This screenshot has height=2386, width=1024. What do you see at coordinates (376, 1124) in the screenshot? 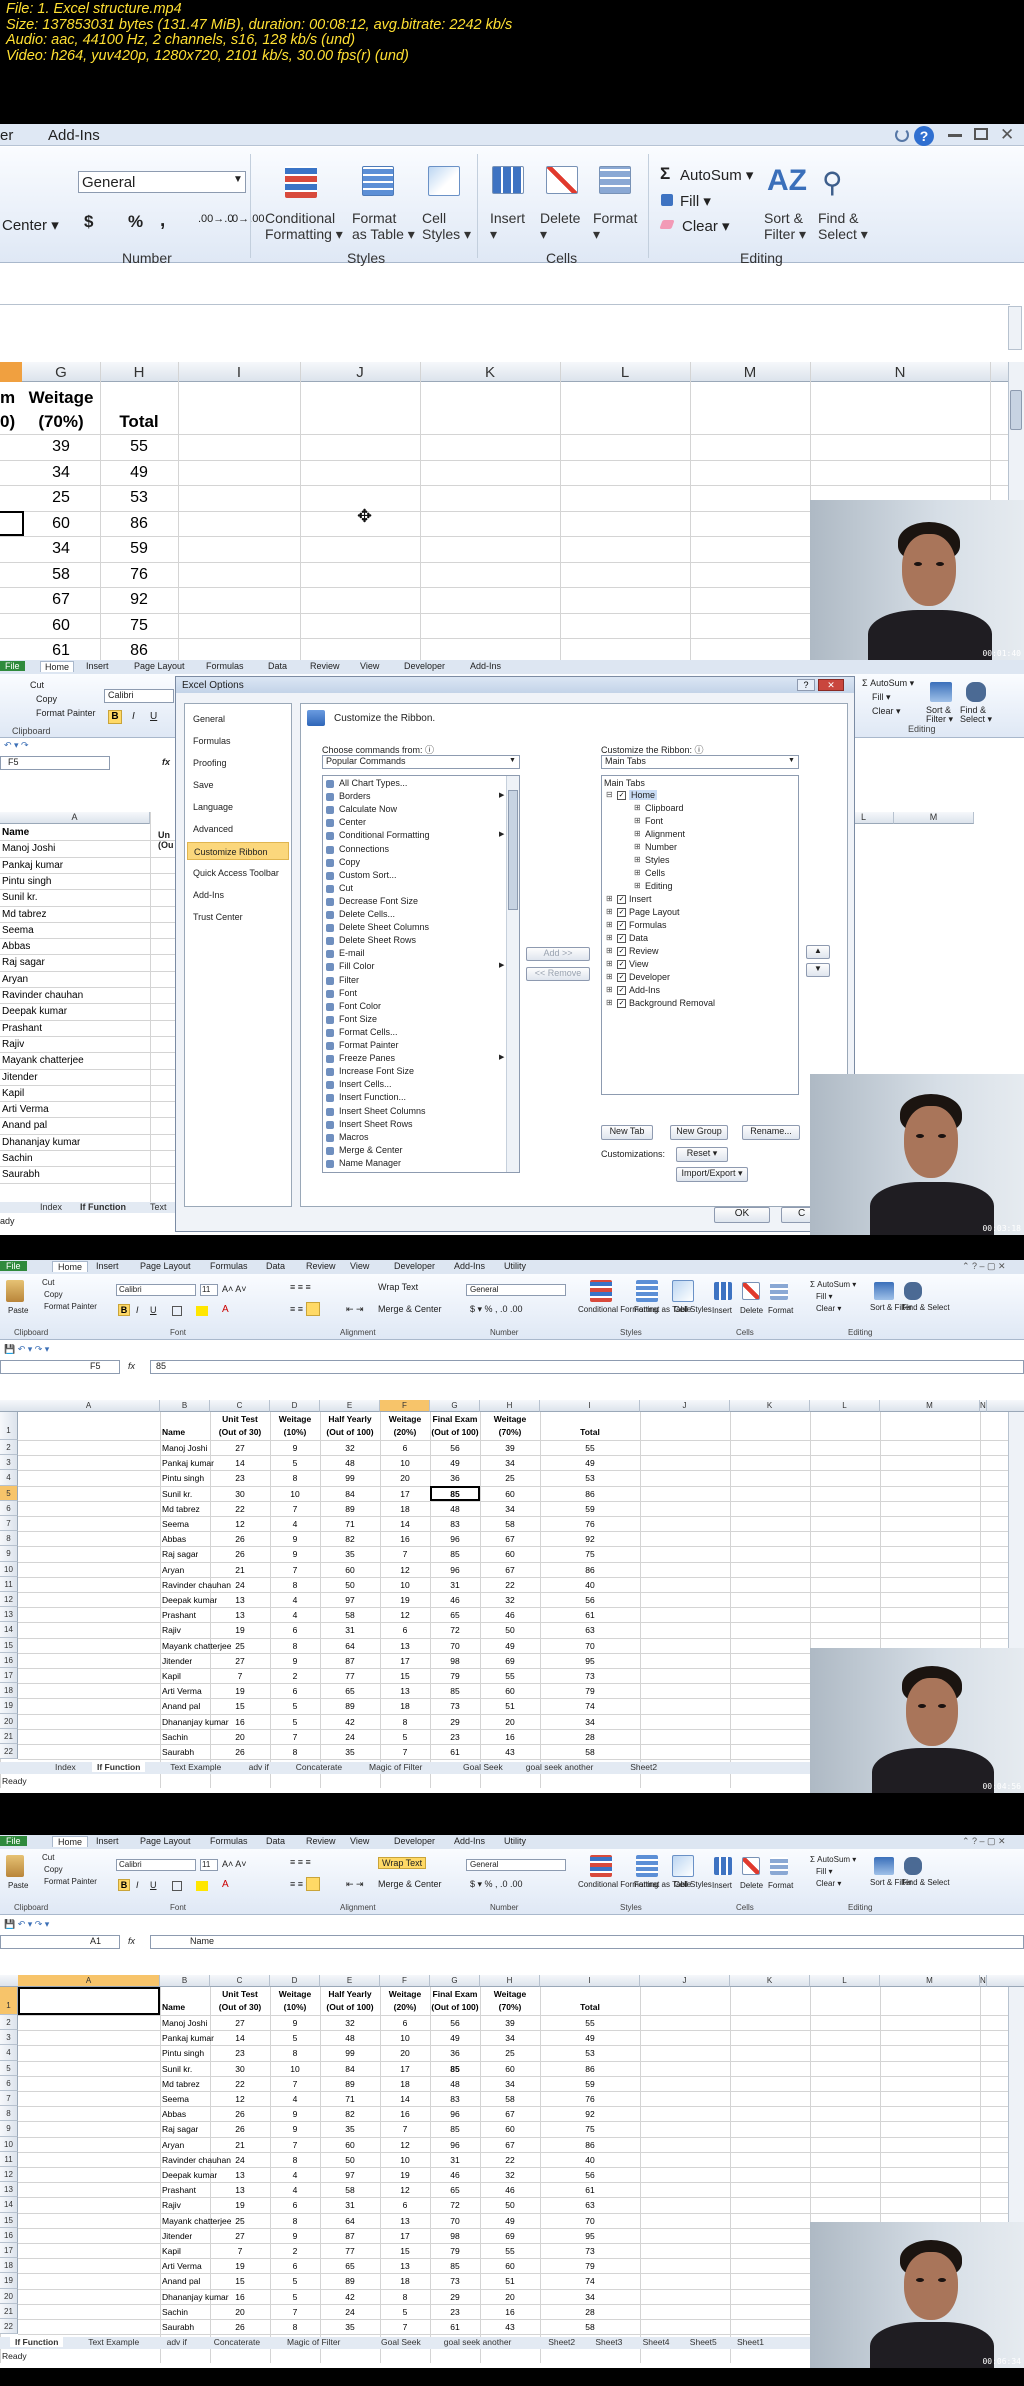
I see `command-item: Insert Sheet Rows` at bounding box center [376, 1124].